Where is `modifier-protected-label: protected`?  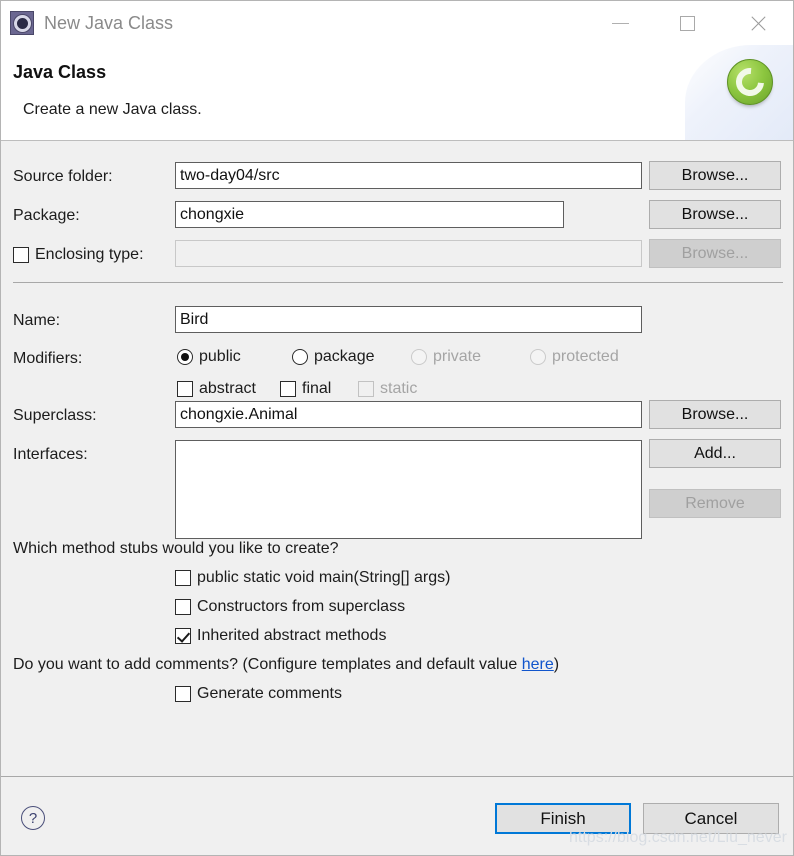
modifier-protected-label: protected is located at coordinates (585, 356).